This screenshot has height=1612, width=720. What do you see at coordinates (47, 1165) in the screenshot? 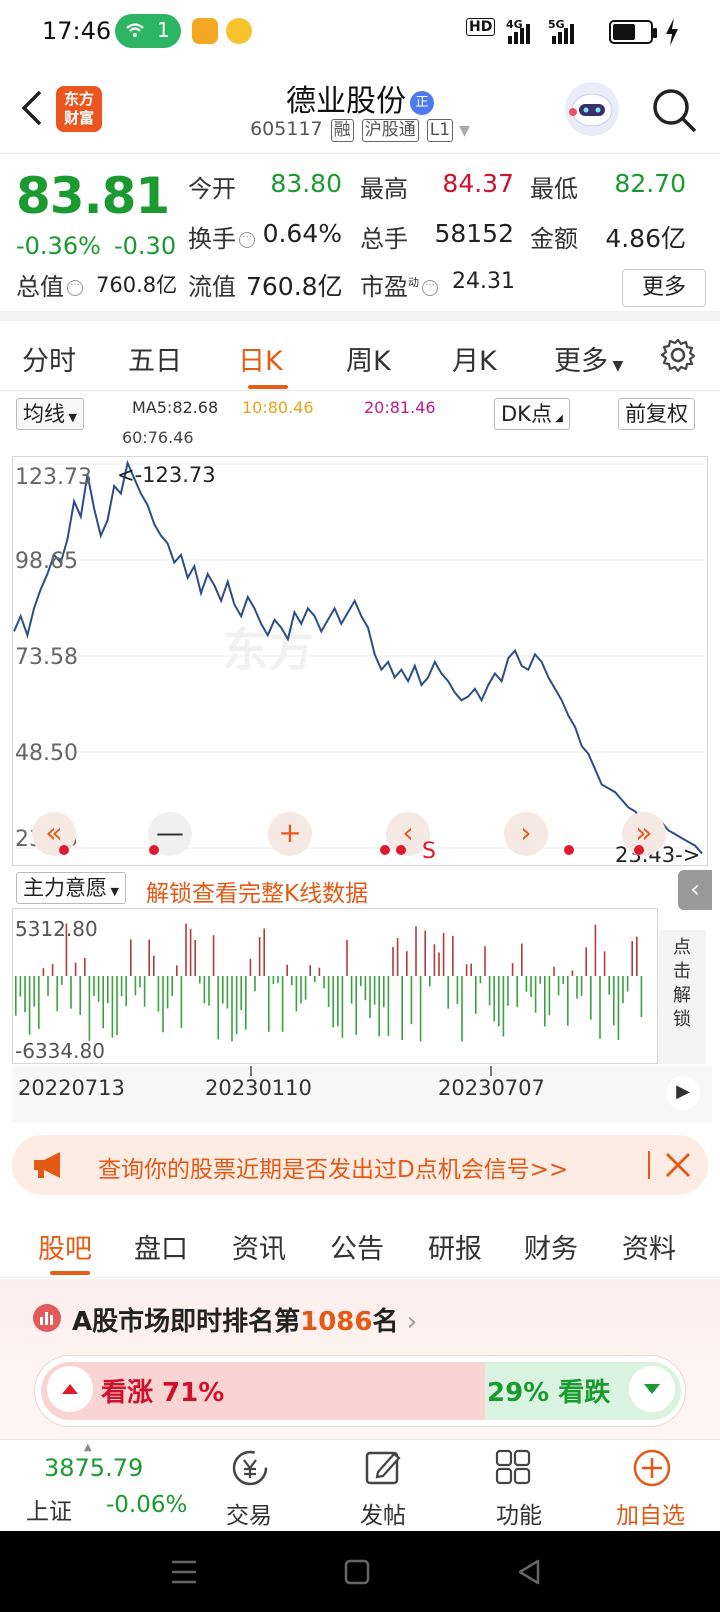
I see `megaphone-icon` at bounding box center [47, 1165].